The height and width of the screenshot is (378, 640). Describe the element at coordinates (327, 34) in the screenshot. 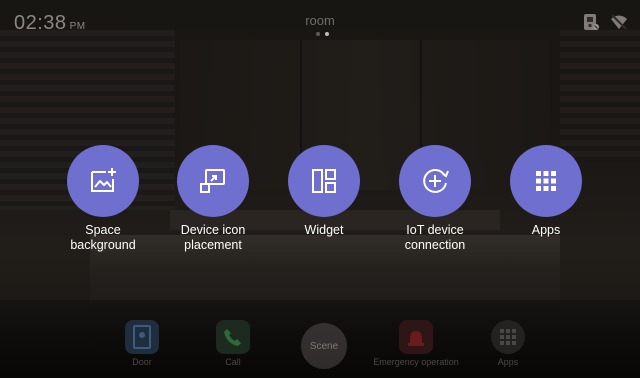

I see `page-dot-active` at that location.